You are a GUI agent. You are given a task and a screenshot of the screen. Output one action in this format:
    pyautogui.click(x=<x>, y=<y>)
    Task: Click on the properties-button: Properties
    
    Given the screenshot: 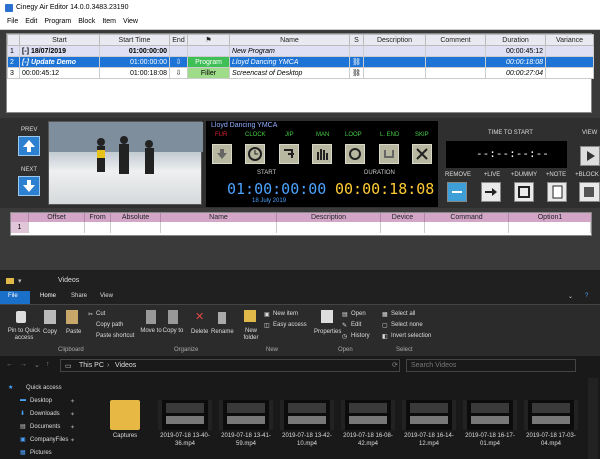 What is the action you would take?
    pyautogui.click(x=327, y=332)
    